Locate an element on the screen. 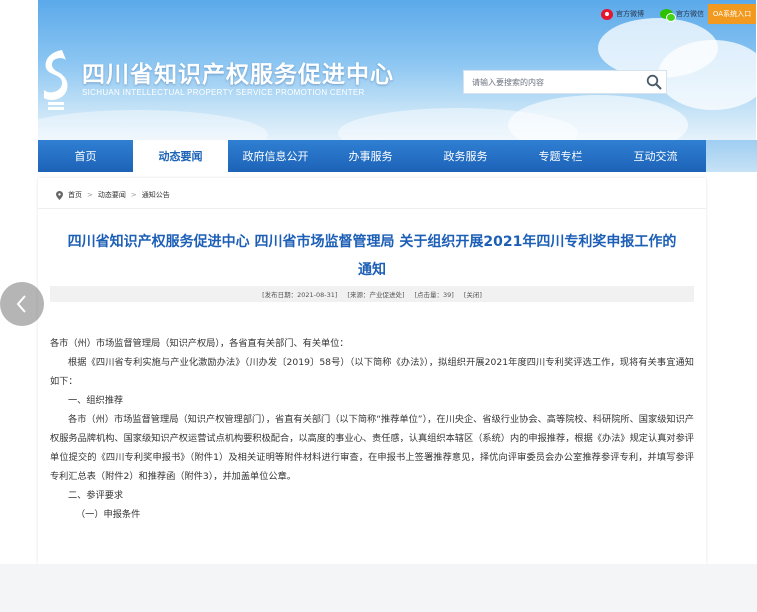  chevron-left-icon is located at coordinates (21, 304).